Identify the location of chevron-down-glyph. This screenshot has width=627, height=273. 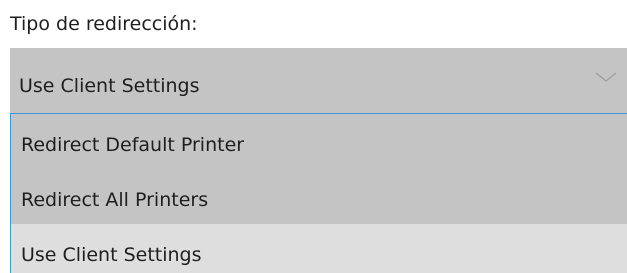
(606, 77).